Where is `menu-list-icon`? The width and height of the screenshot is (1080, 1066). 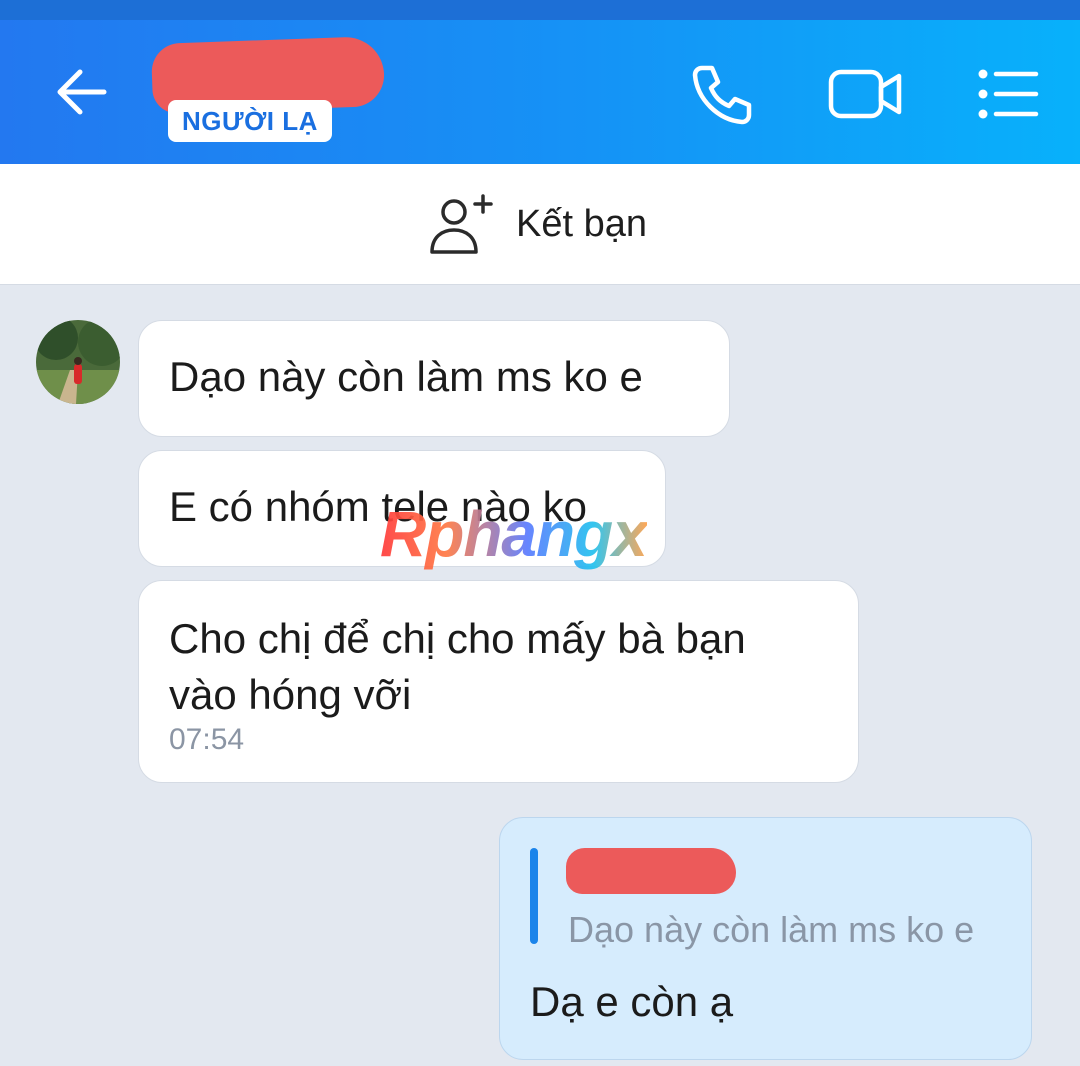
menu-list-icon is located at coordinates (1008, 94).